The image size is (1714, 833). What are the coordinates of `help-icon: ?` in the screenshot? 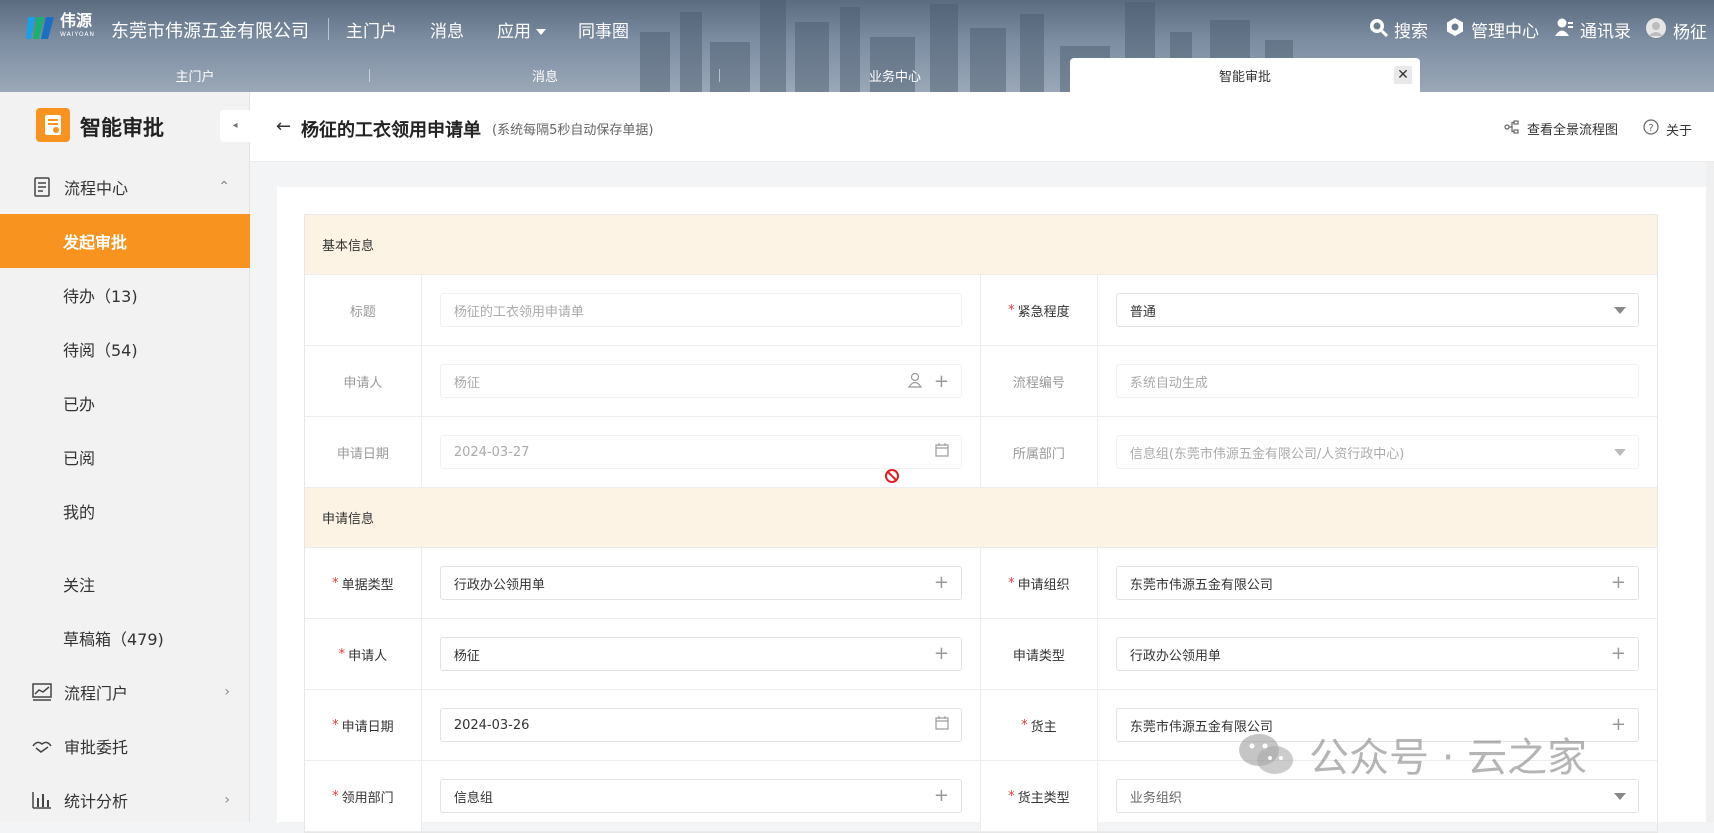 It's located at (1651, 129).